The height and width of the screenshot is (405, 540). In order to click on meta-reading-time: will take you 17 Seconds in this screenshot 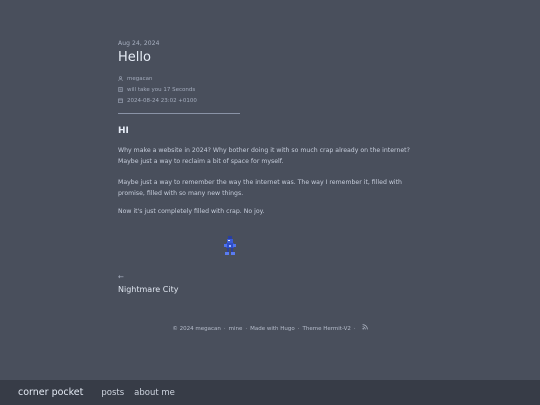, I will do `click(268, 89)`.